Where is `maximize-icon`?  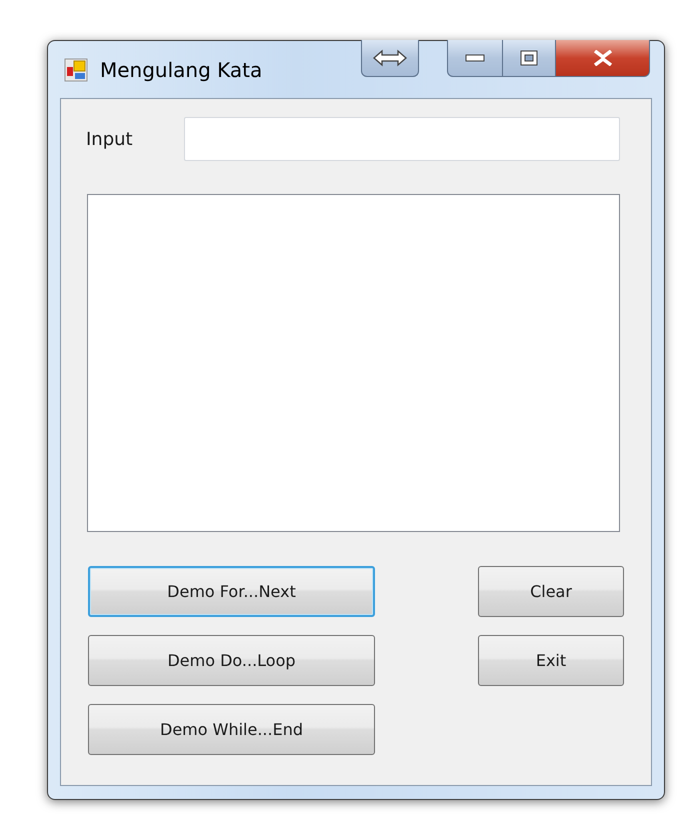 maximize-icon is located at coordinates (529, 58).